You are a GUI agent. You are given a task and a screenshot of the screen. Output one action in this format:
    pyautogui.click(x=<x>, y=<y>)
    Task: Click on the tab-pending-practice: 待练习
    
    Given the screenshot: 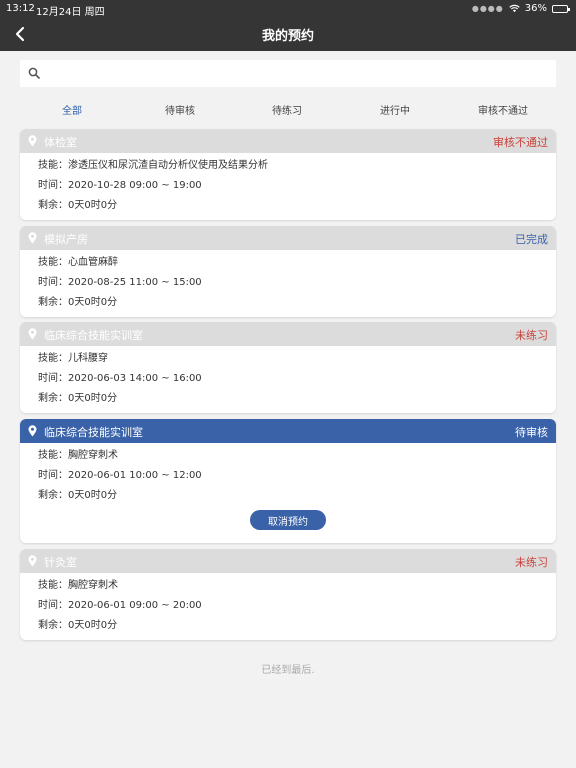 What is the action you would take?
    pyautogui.click(x=287, y=109)
    